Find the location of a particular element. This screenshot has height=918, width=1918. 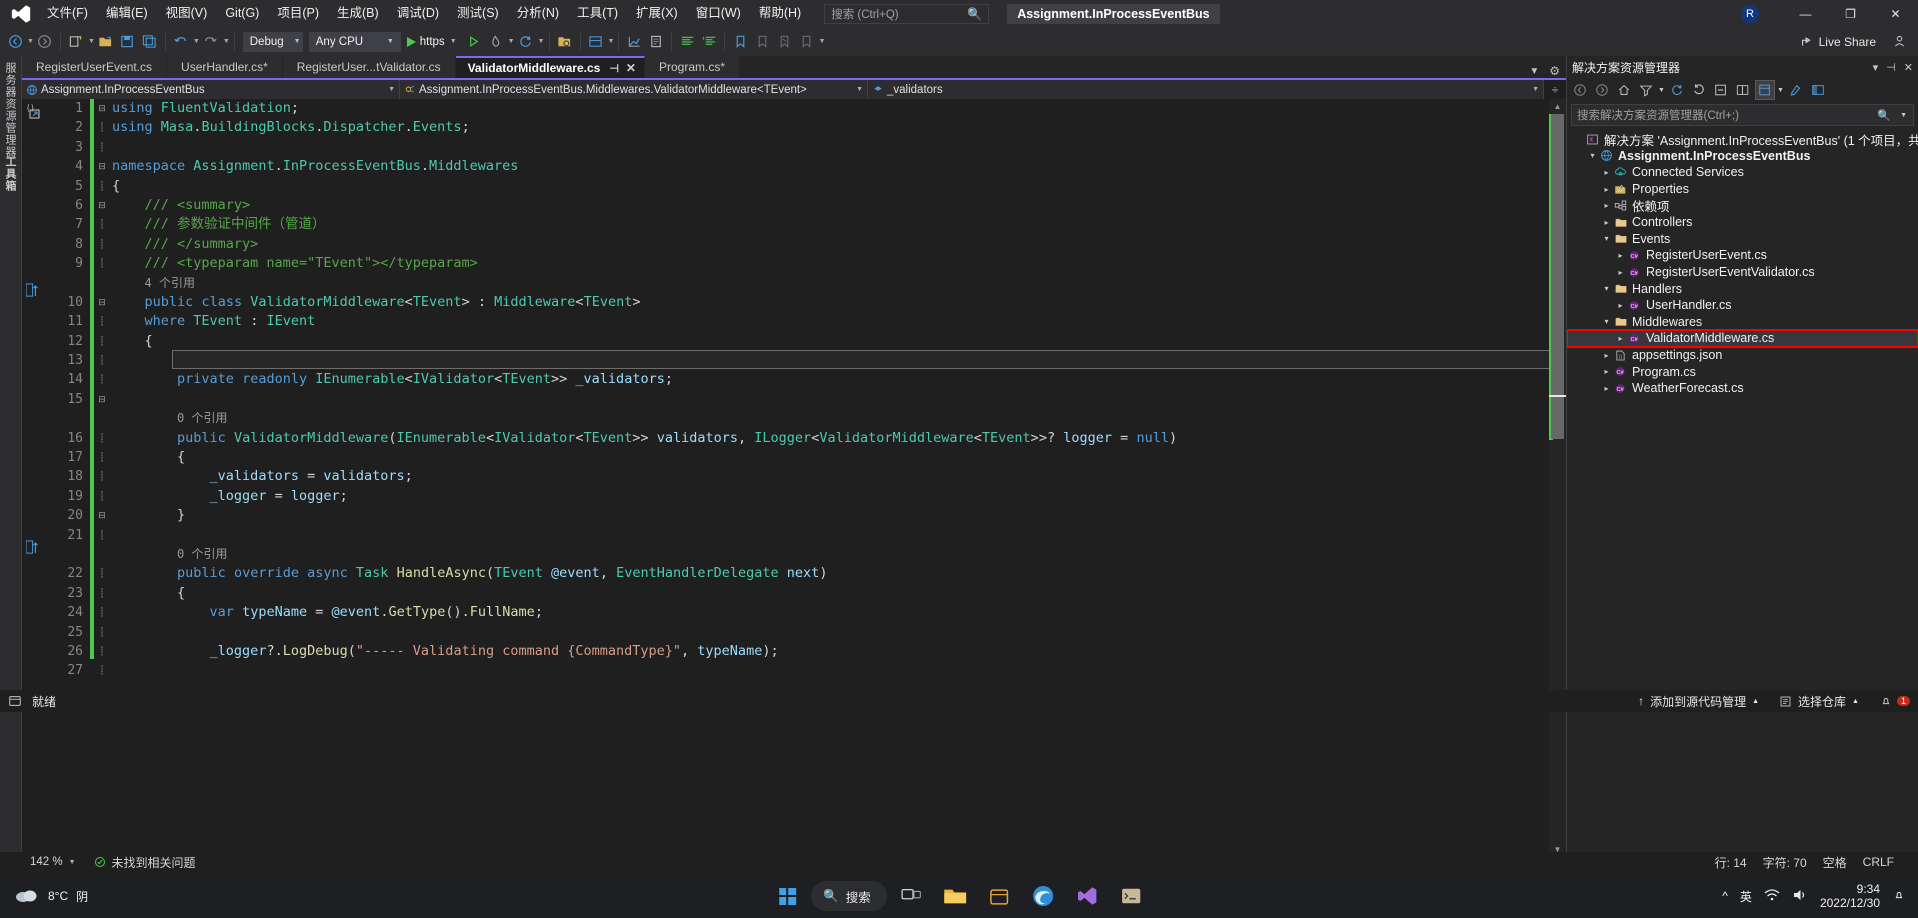

refresh-icon is located at coordinates (1699, 90).